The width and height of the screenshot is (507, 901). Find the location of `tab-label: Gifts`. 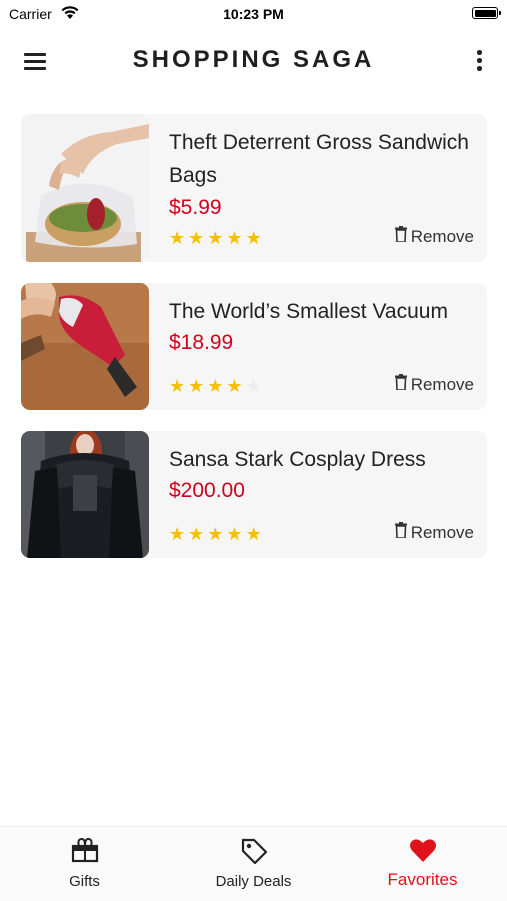

tab-label: Gifts is located at coordinates (84, 881).